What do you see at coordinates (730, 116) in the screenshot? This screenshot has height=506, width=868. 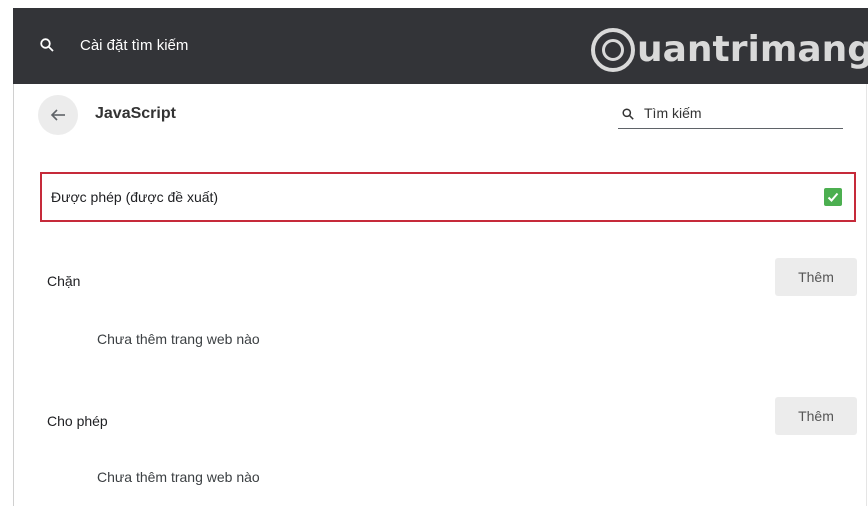 I see `search-input: Tìm kiếm` at bounding box center [730, 116].